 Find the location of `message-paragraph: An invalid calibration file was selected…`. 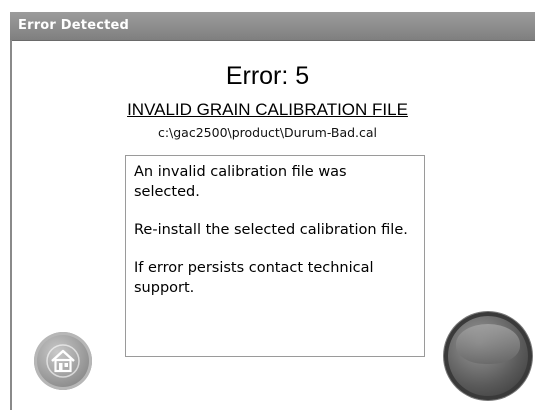

message-paragraph: An invalid calibration file was selected… is located at coordinates (240, 182).